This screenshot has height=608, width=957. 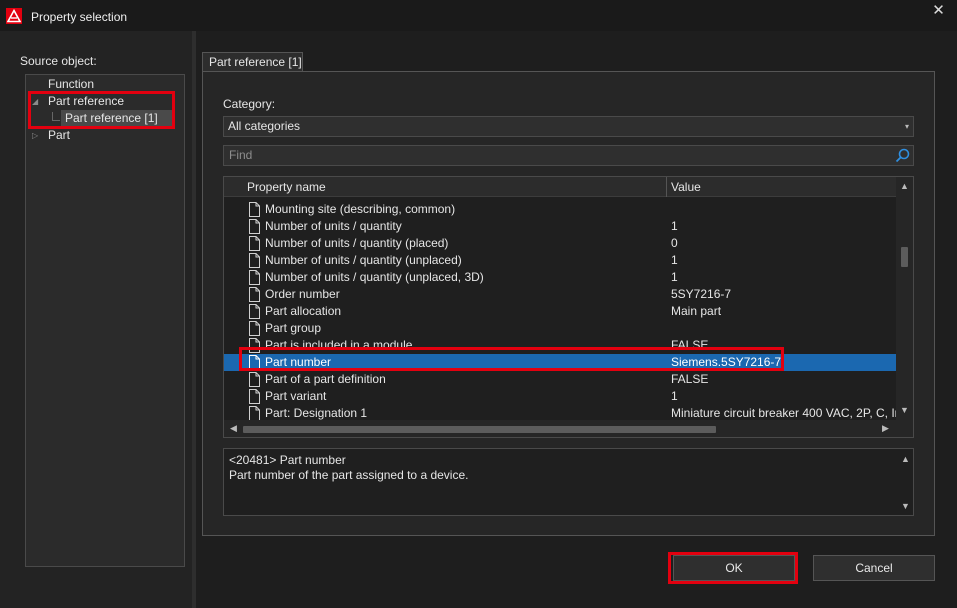 I want to click on search-icon, so click(x=902, y=155).